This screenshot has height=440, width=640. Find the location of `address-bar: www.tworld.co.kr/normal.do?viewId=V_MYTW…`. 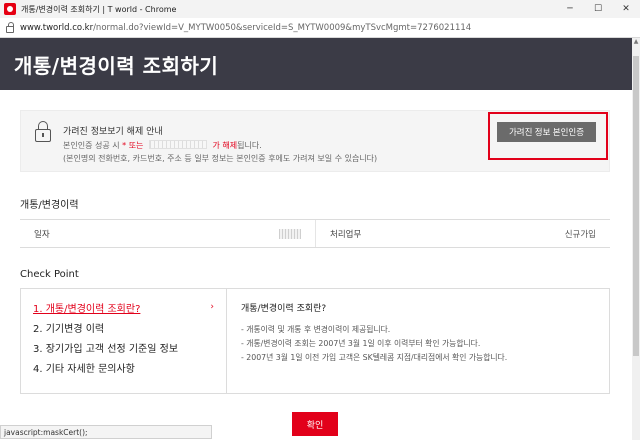

address-bar: www.tworld.co.kr/normal.do?viewId=V_MYTW… is located at coordinates (320, 28).